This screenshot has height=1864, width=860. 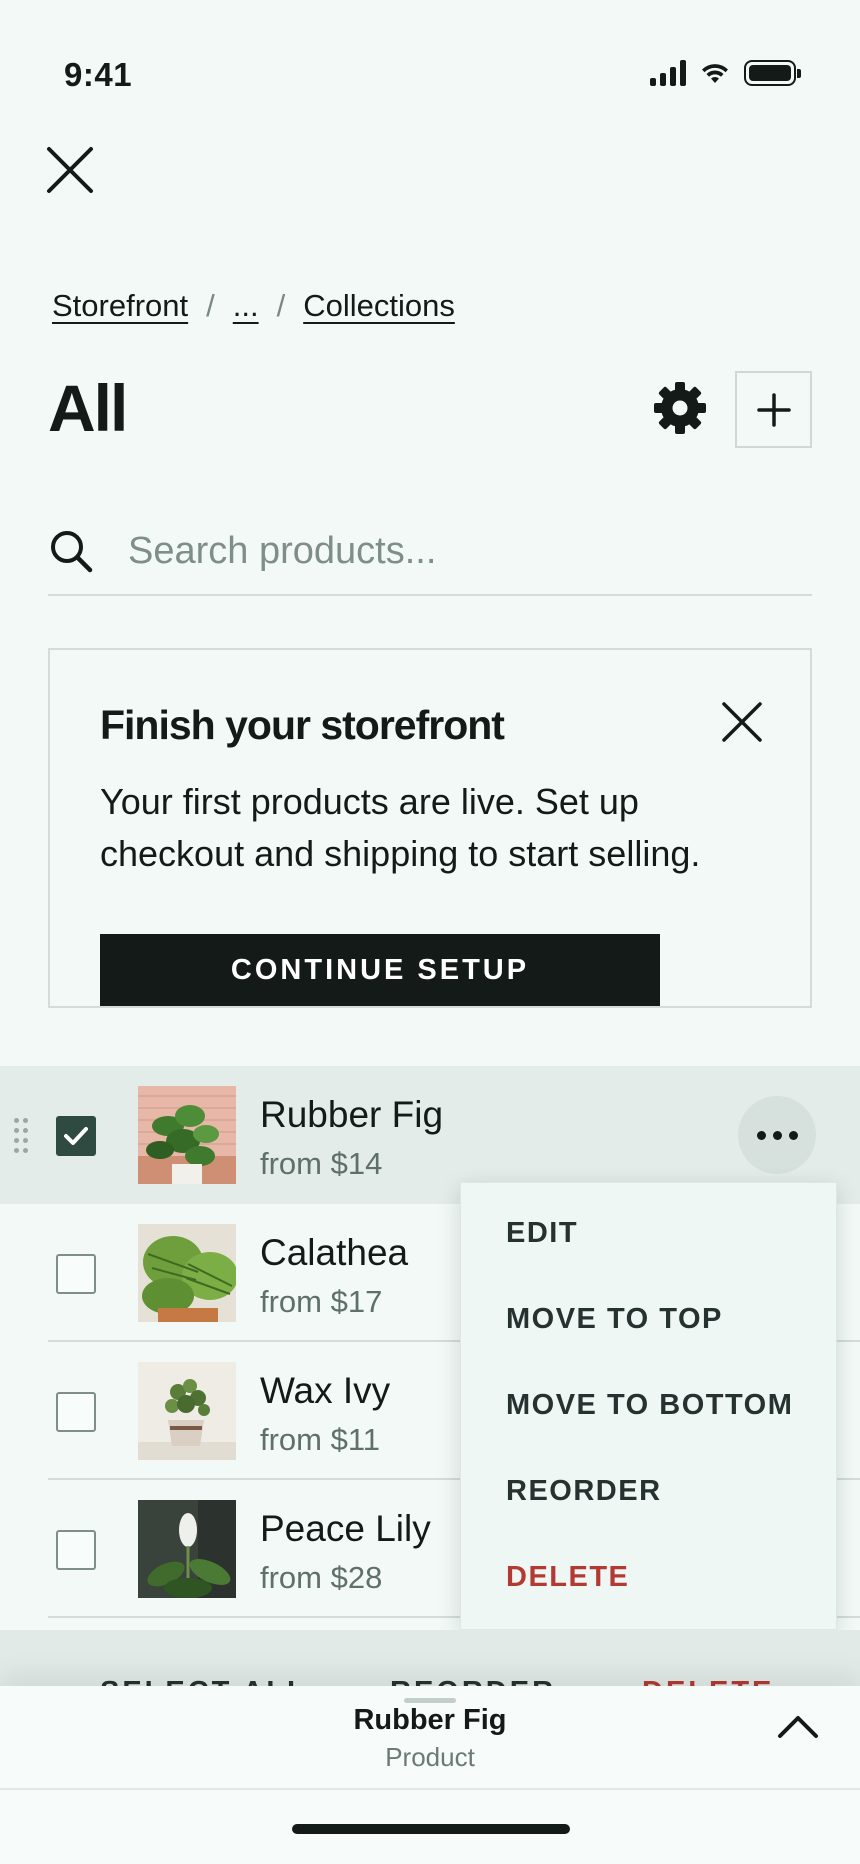 I want to click on product-name: Wax Ivy, so click(x=325, y=1390).